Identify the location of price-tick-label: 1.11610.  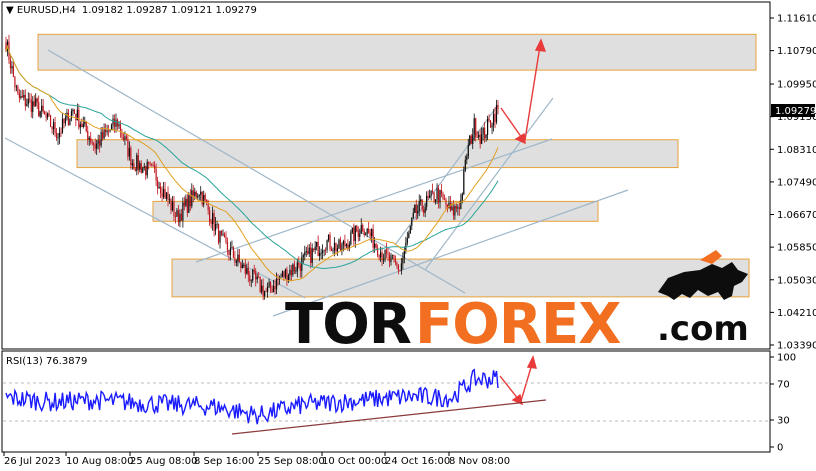
(796, 19).